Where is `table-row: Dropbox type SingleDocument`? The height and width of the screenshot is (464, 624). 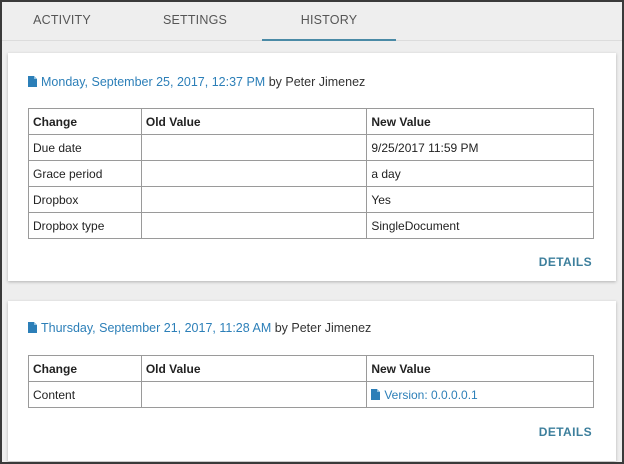
table-row: Dropbox type SingleDocument is located at coordinates (311, 225).